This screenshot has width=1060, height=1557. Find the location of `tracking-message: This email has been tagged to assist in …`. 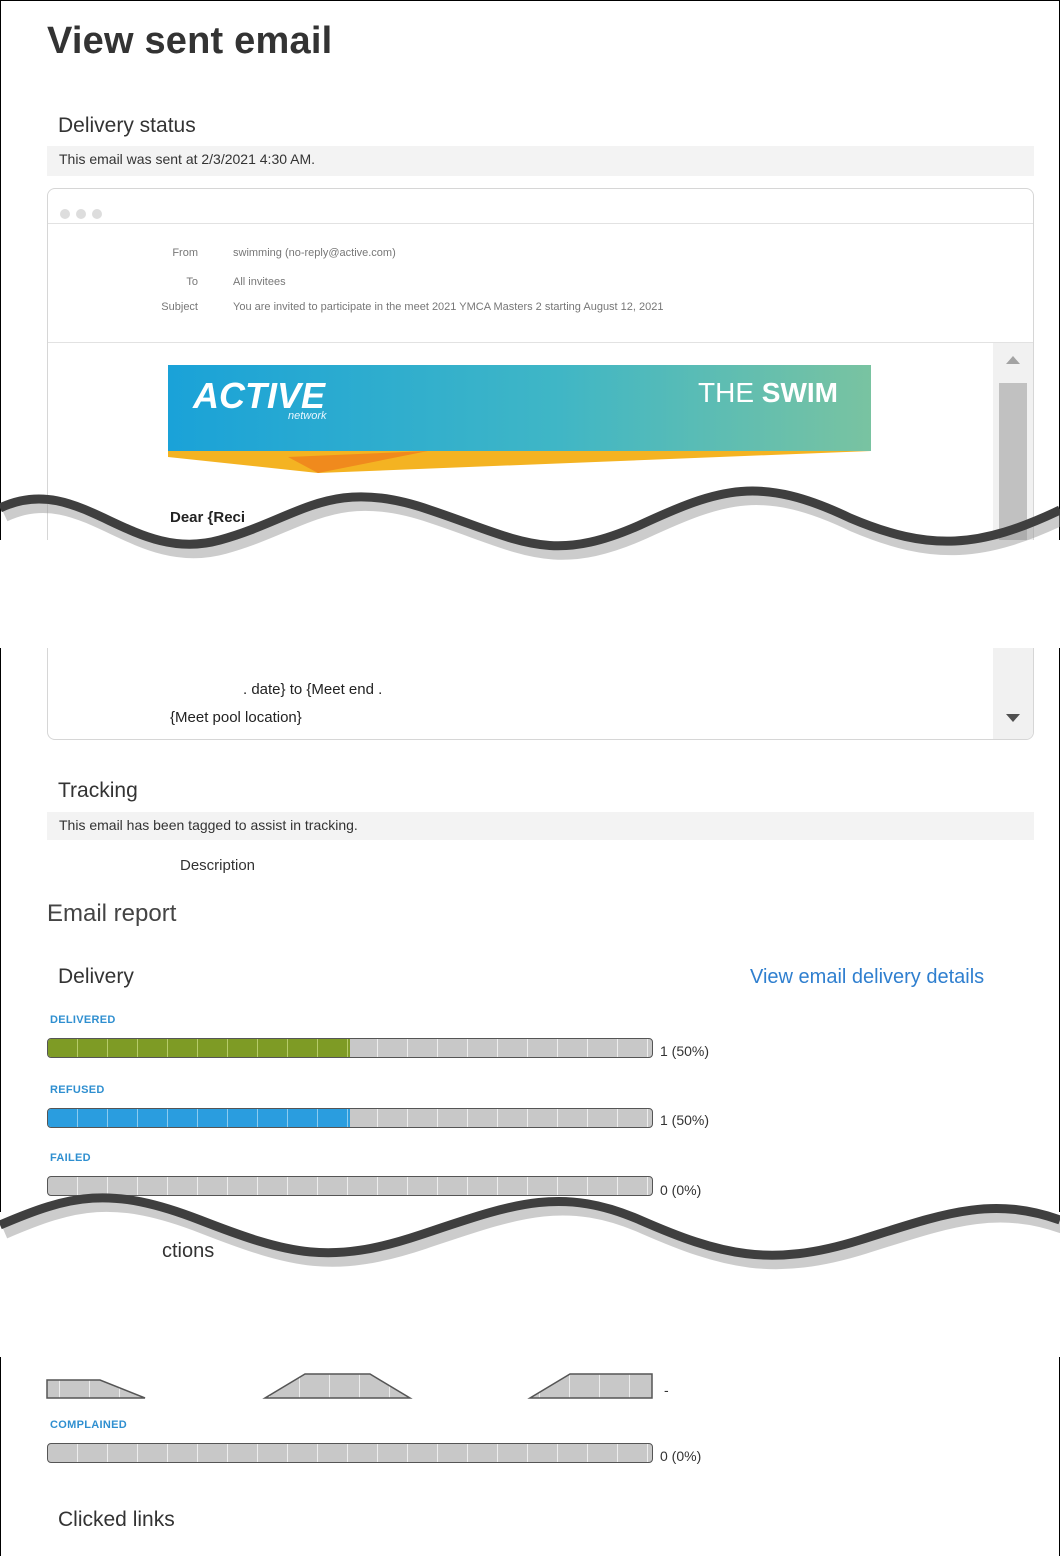

tracking-message: This email has been tagged to assist in … is located at coordinates (540, 826).